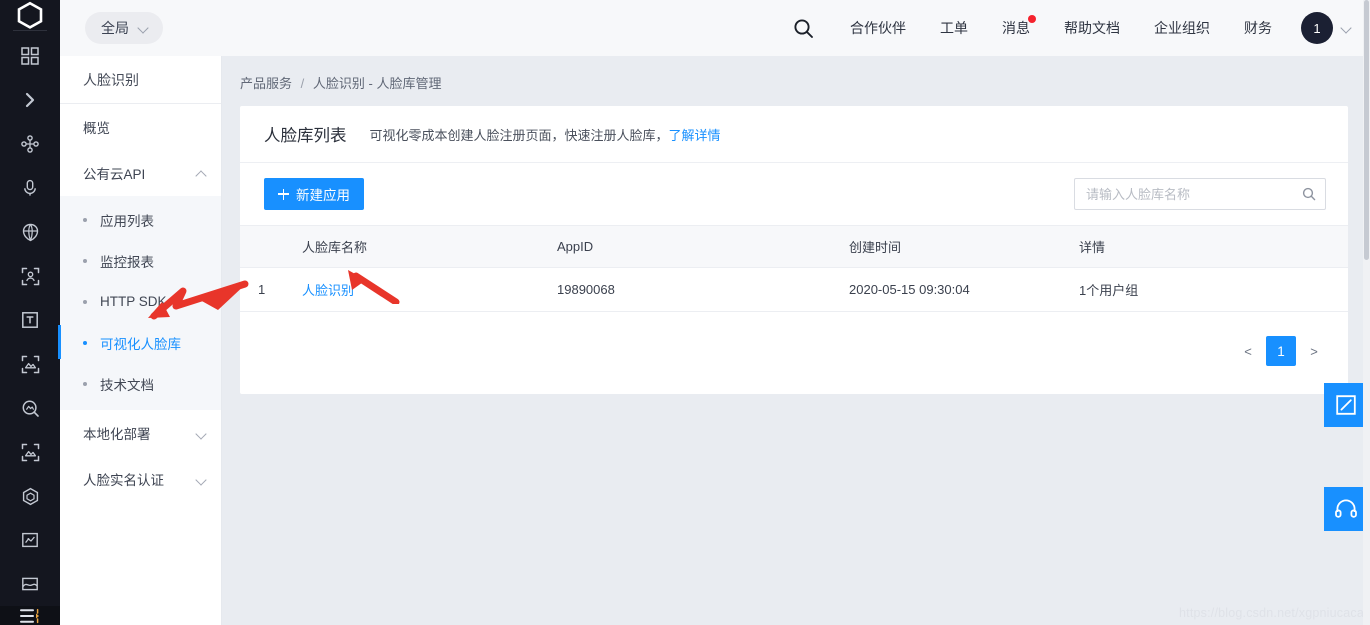 This screenshot has width=1370, height=625. Describe the element at coordinates (695, 135) in the screenshot. I see `learn-more-link: 了解详情` at that location.